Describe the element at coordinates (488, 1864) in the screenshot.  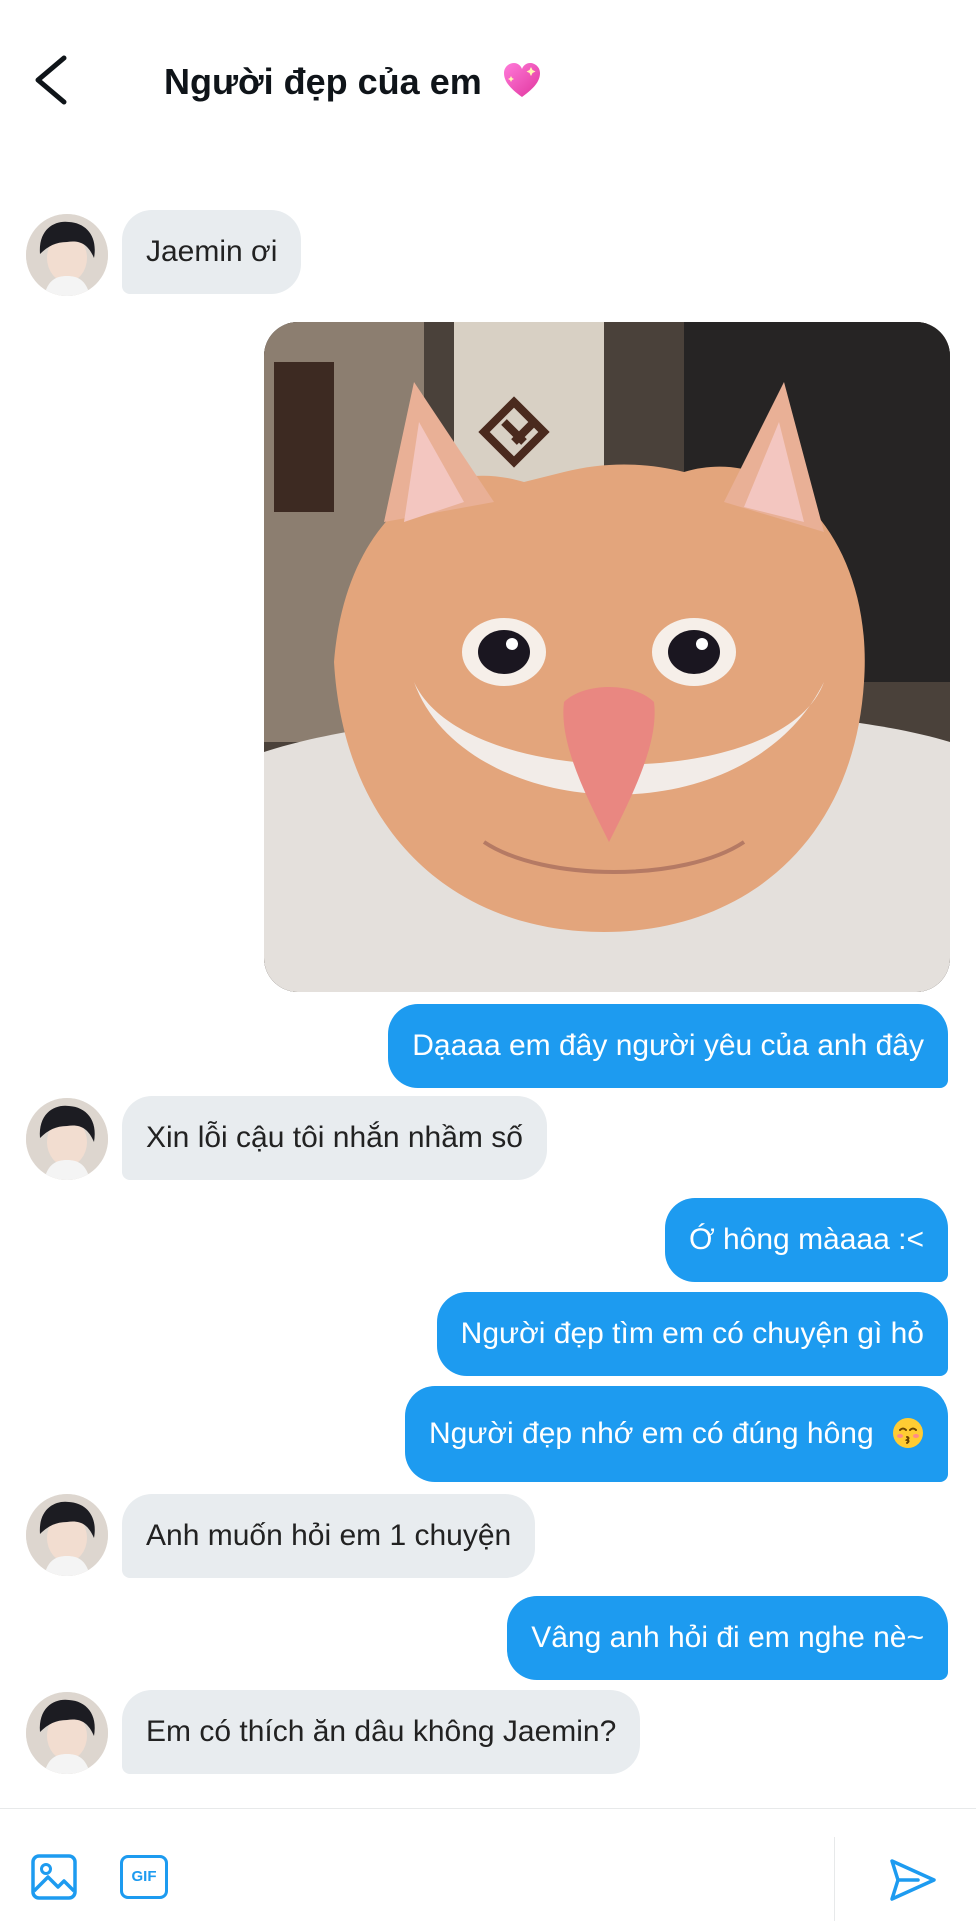
I see `composer-bar: GIF` at that location.